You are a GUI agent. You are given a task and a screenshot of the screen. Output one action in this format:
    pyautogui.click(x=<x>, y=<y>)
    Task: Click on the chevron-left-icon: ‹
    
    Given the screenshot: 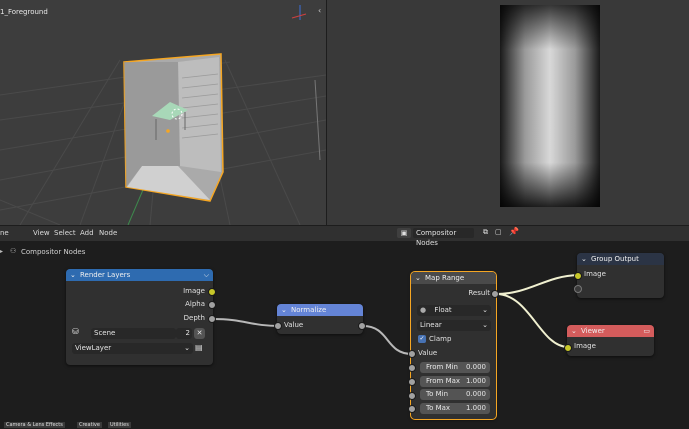 What is the action you would take?
    pyautogui.click(x=319, y=10)
    